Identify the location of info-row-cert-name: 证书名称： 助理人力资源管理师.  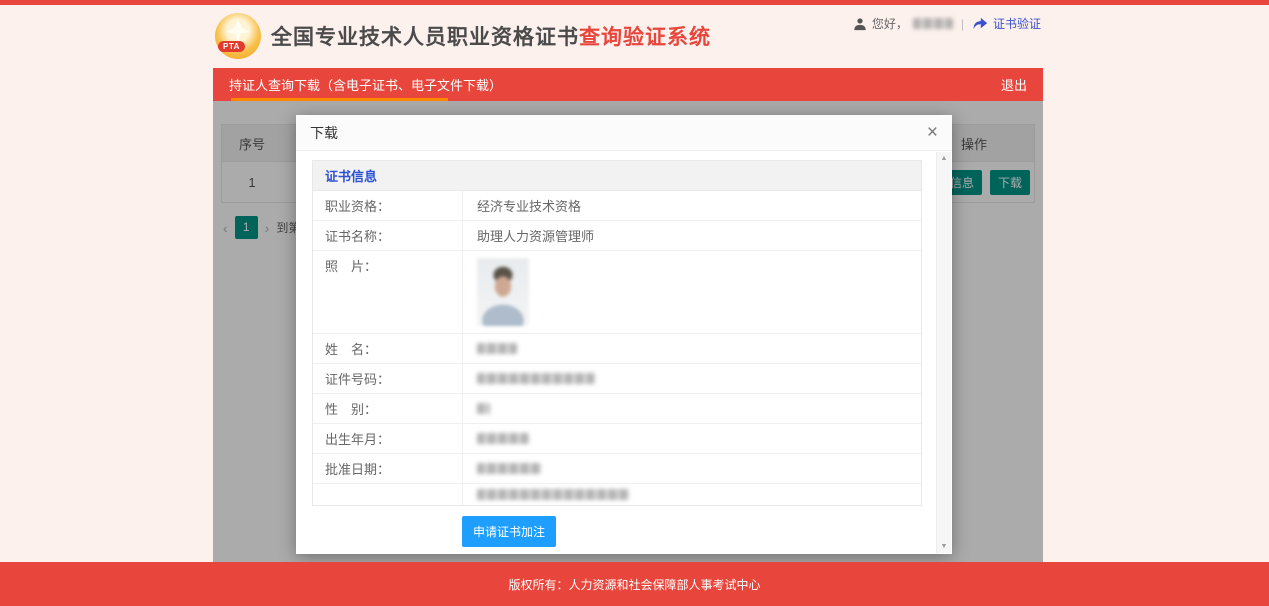
(617, 235).